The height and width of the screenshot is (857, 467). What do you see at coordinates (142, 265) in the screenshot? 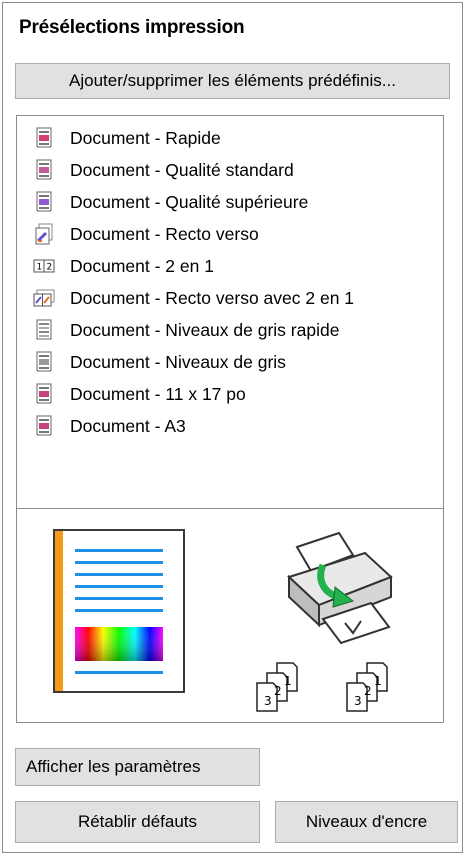
I see `preset-label: Document - 2 en 1` at bounding box center [142, 265].